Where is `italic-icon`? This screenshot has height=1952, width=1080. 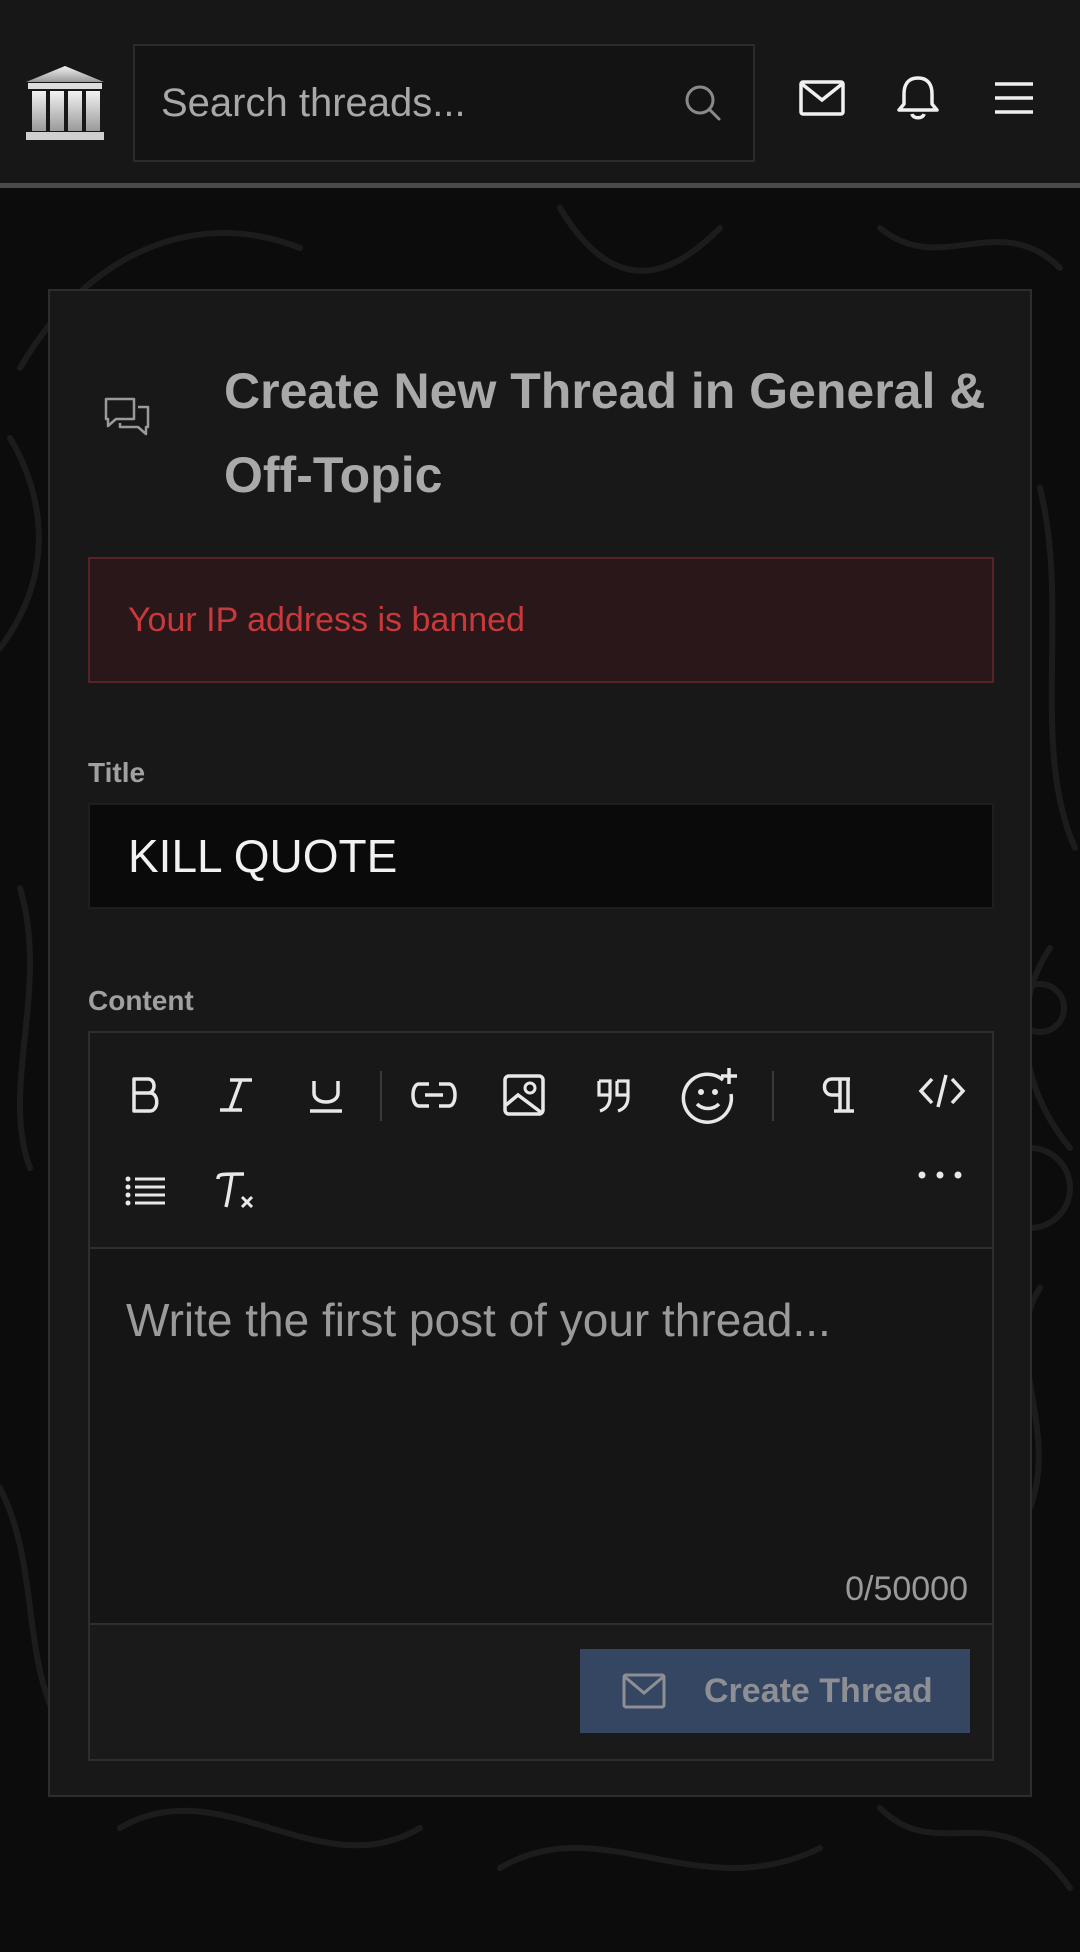 italic-icon is located at coordinates (236, 1095).